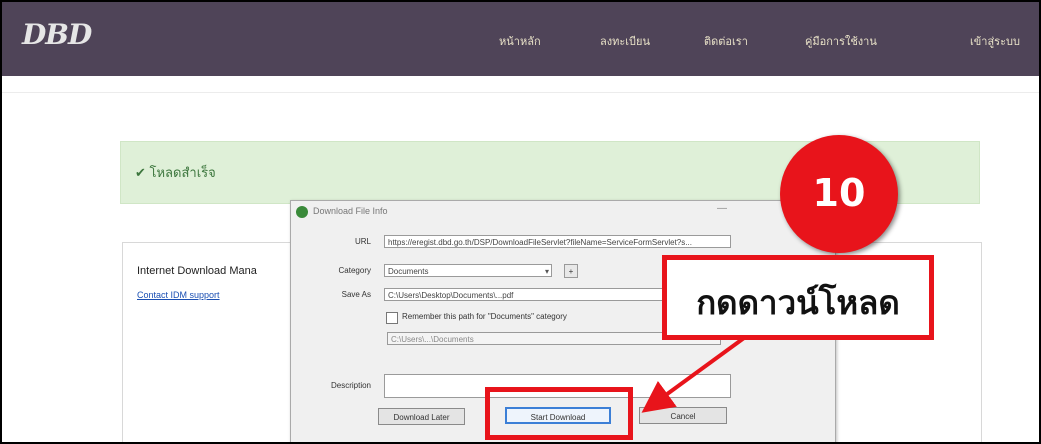  What do you see at coordinates (693, 374) in the screenshot?
I see `pointer-arrow-icon` at bounding box center [693, 374].